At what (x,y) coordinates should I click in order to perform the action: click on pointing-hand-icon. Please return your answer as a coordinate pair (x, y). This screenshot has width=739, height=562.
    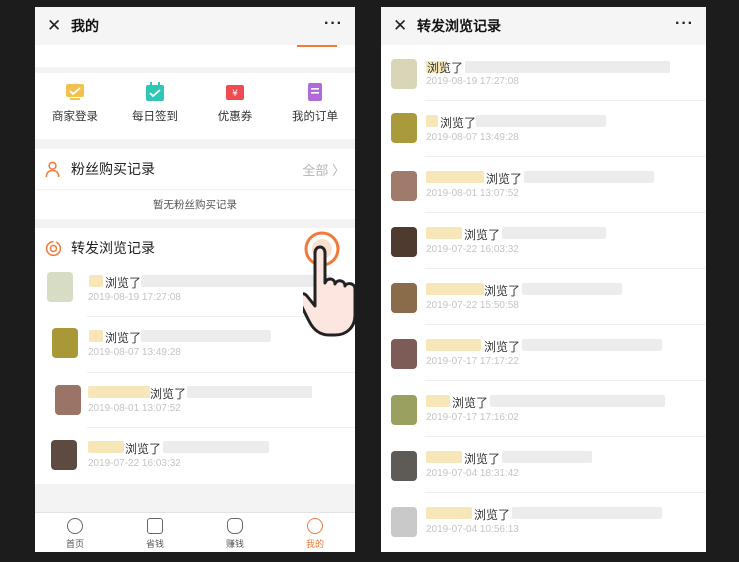
    Looking at the image, I should click on (329, 284).